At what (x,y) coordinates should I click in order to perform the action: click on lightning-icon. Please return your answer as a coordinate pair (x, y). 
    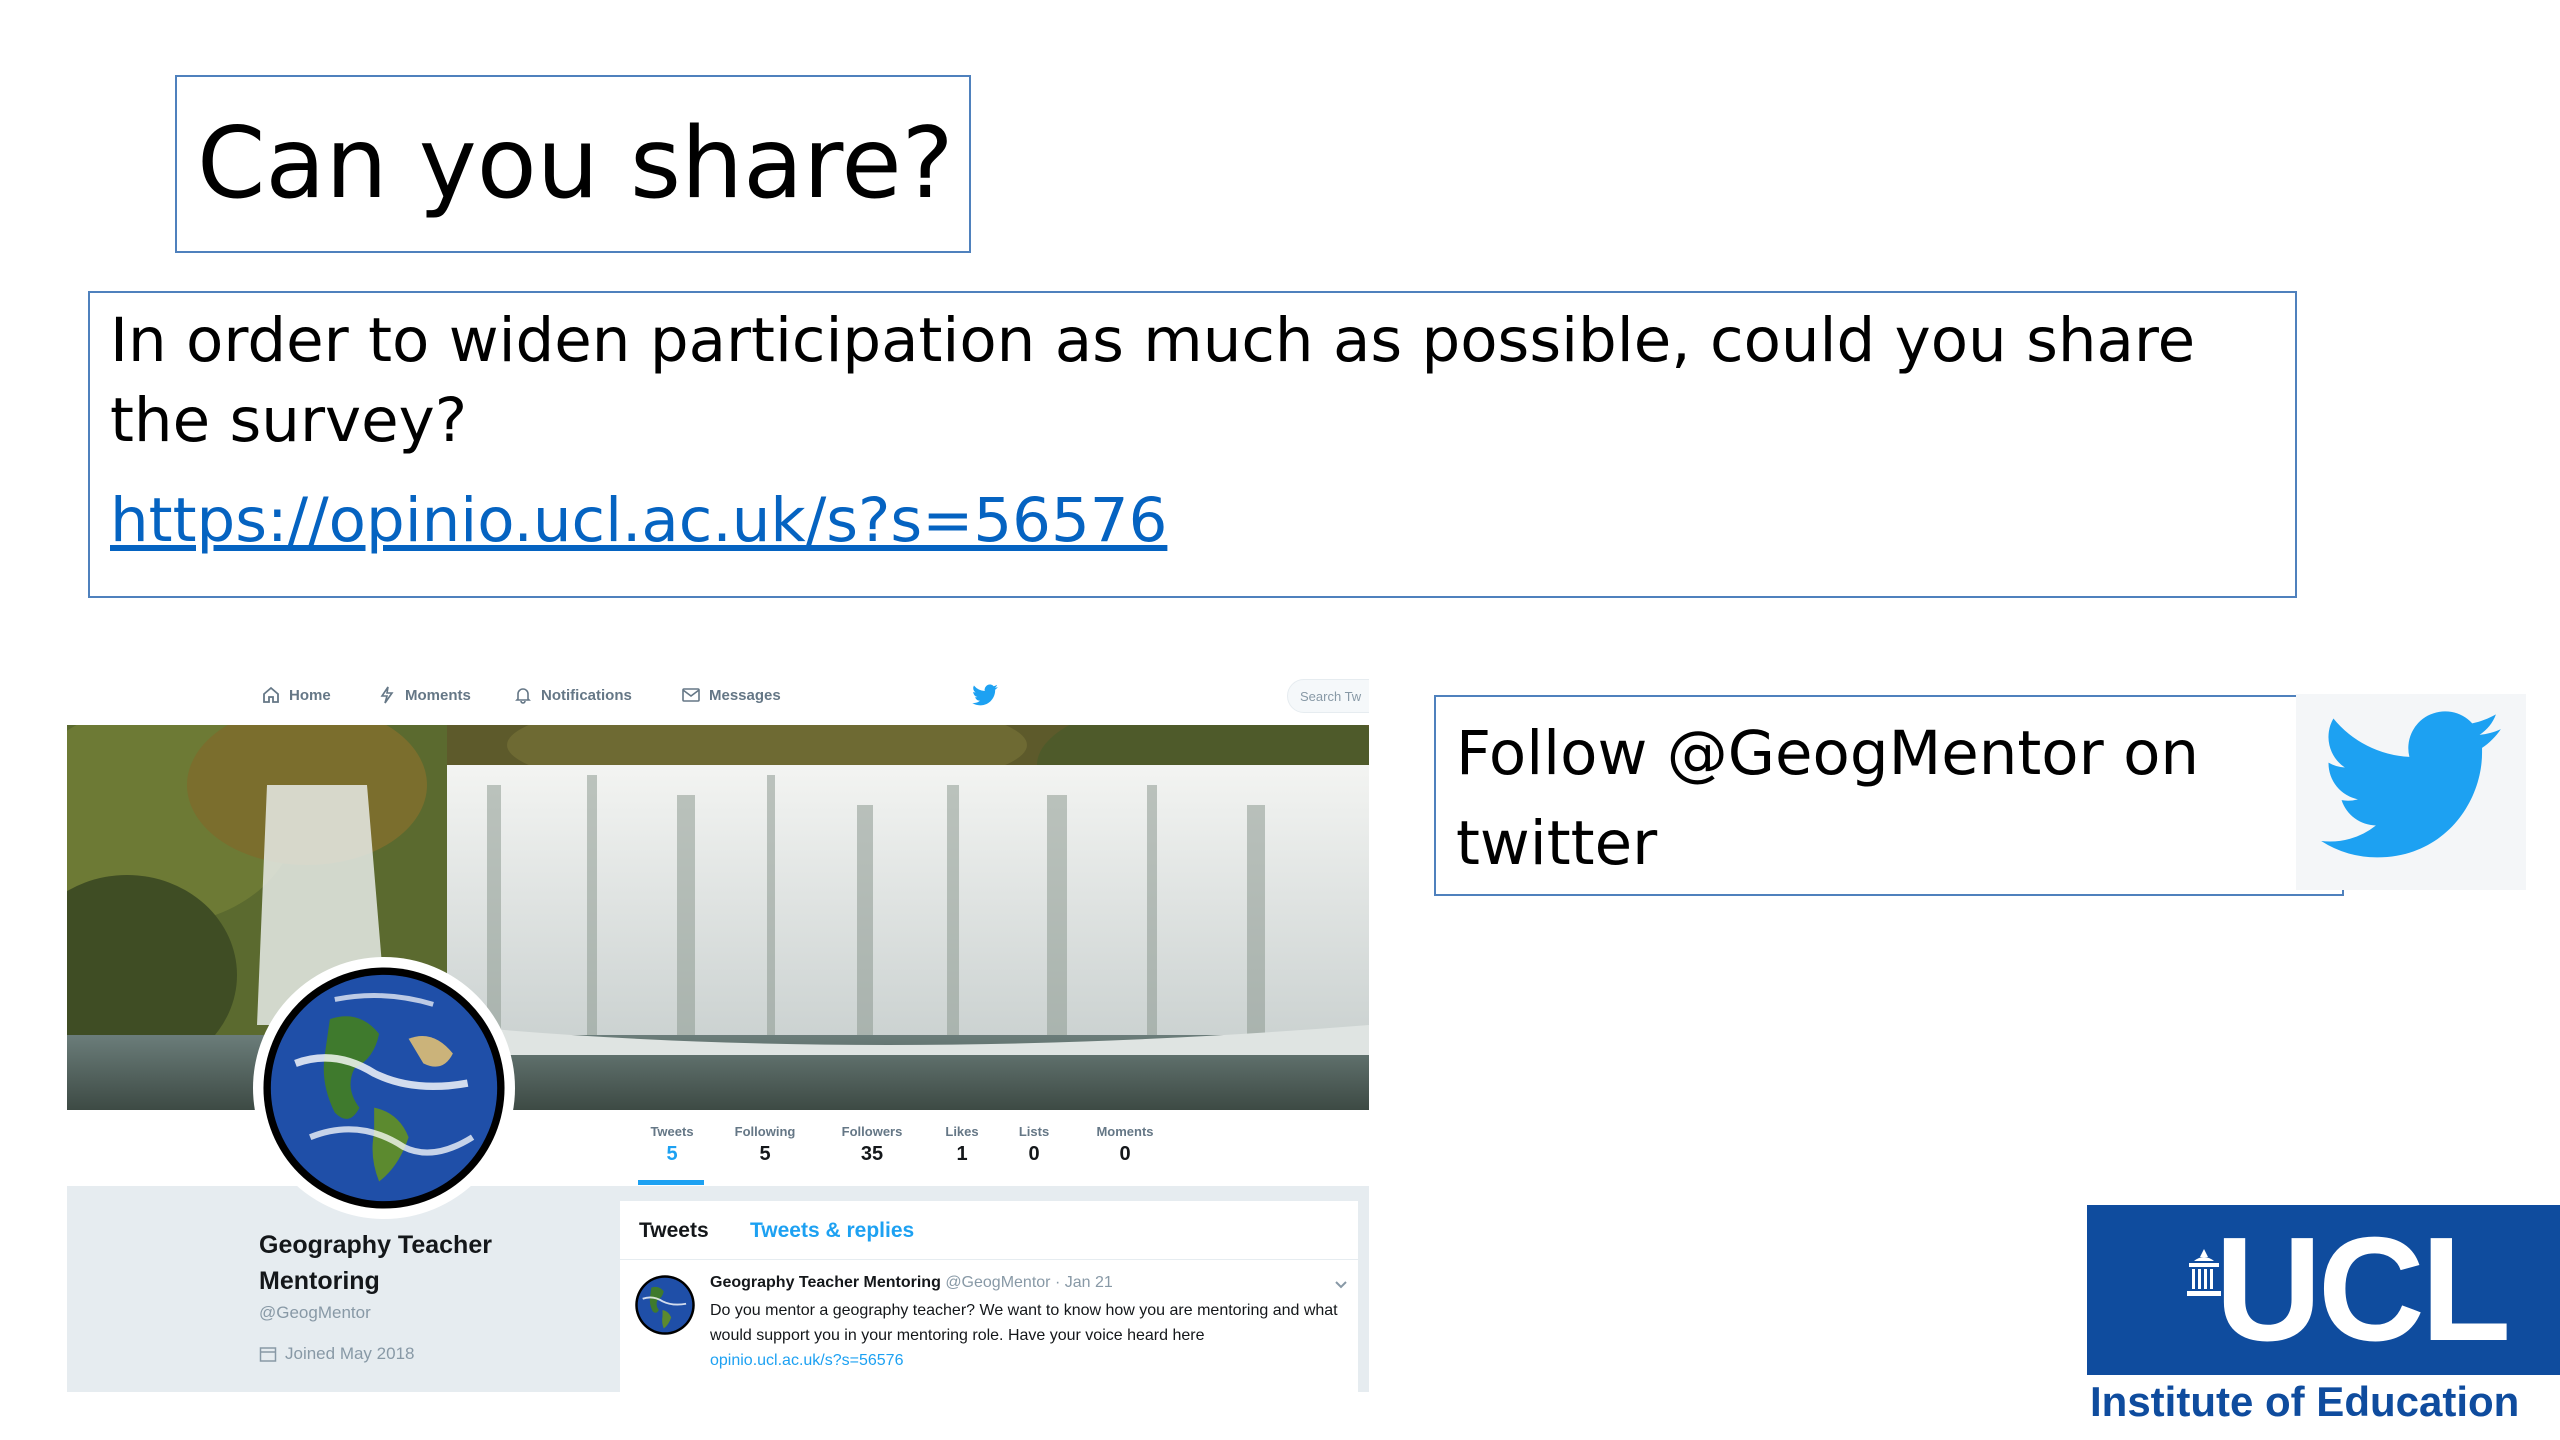
    Looking at the image, I should click on (387, 695).